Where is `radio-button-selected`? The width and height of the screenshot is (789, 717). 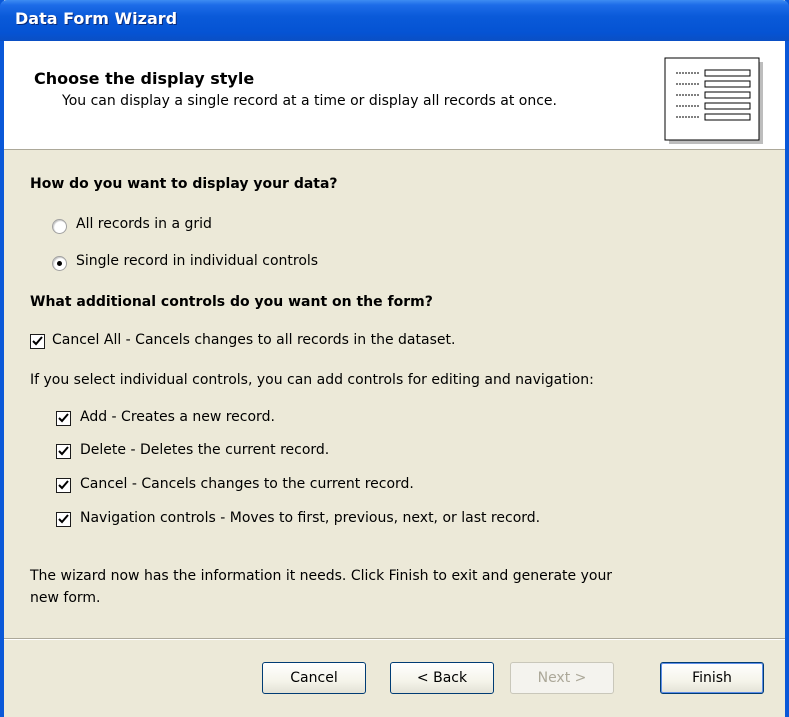
radio-button-selected is located at coordinates (59, 263).